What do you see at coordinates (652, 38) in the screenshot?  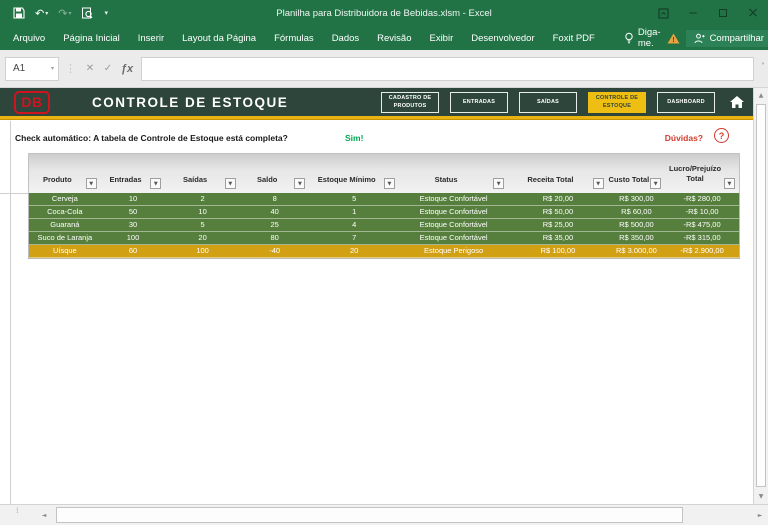 I see `tell-me-box: Diga-me. !` at bounding box center [652, 38].